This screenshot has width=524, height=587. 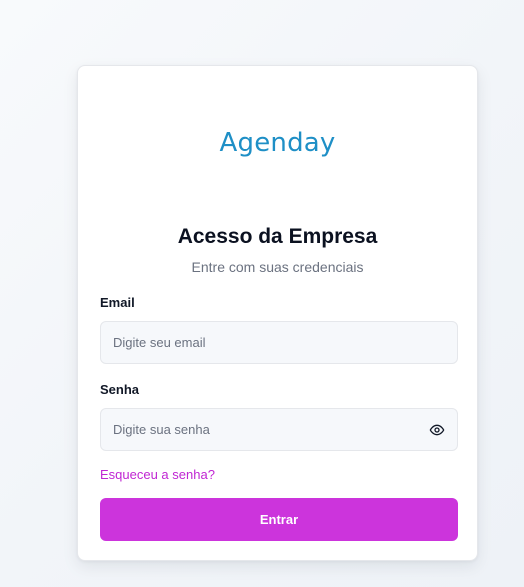 What do you see at coordinates (277, 267) in the screenshot?
I see `page-subtitle: Entre com suas credenciais` at bounding box center [277, 267].